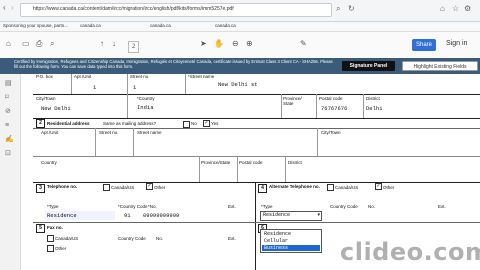 This screenshot has width=480, height=270. I want to click on pdf-toolbar: ⌂ ▭ ⎙ ⌕ ↑ ↓ 2 ➤ ✋ ⊖ ⊕ ✎ Share Sign in, so click(240, 45).